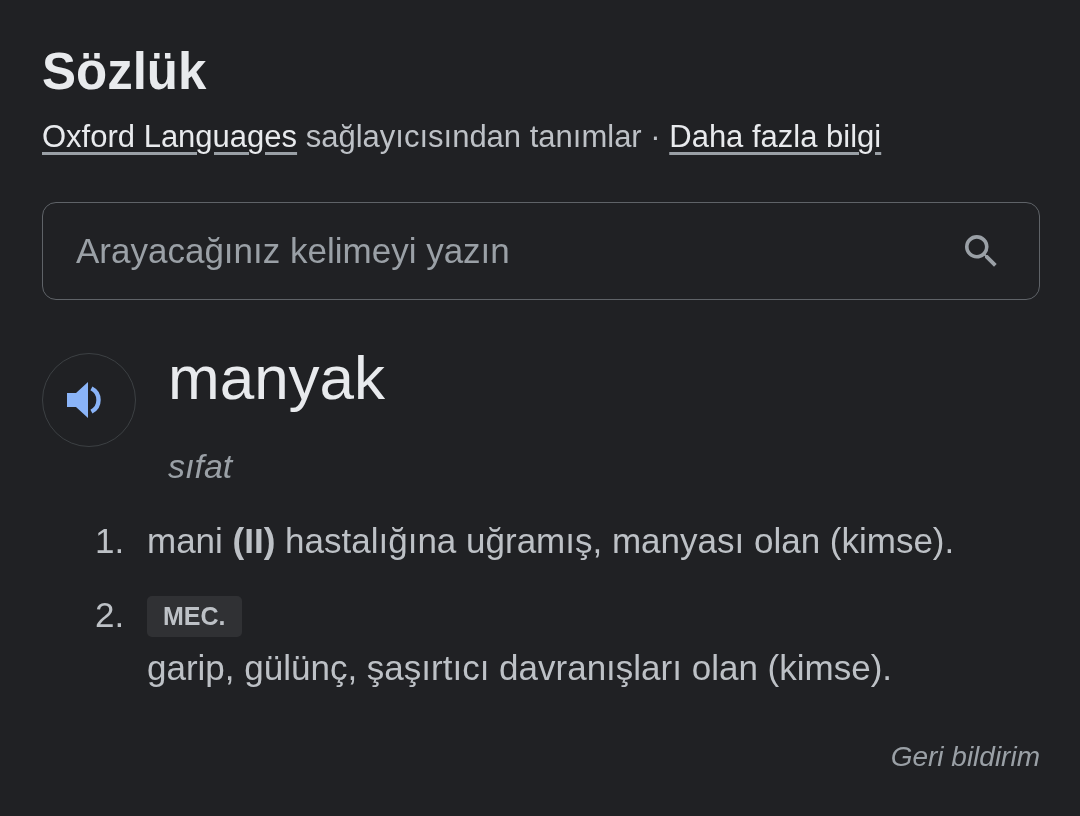 The height and width of the screenshot is (816, 1080). What do you see at coordinates (965, 757) in the screenshot?
I see `feedback-link: Geri bildirim` at bounding box center [965, 757].